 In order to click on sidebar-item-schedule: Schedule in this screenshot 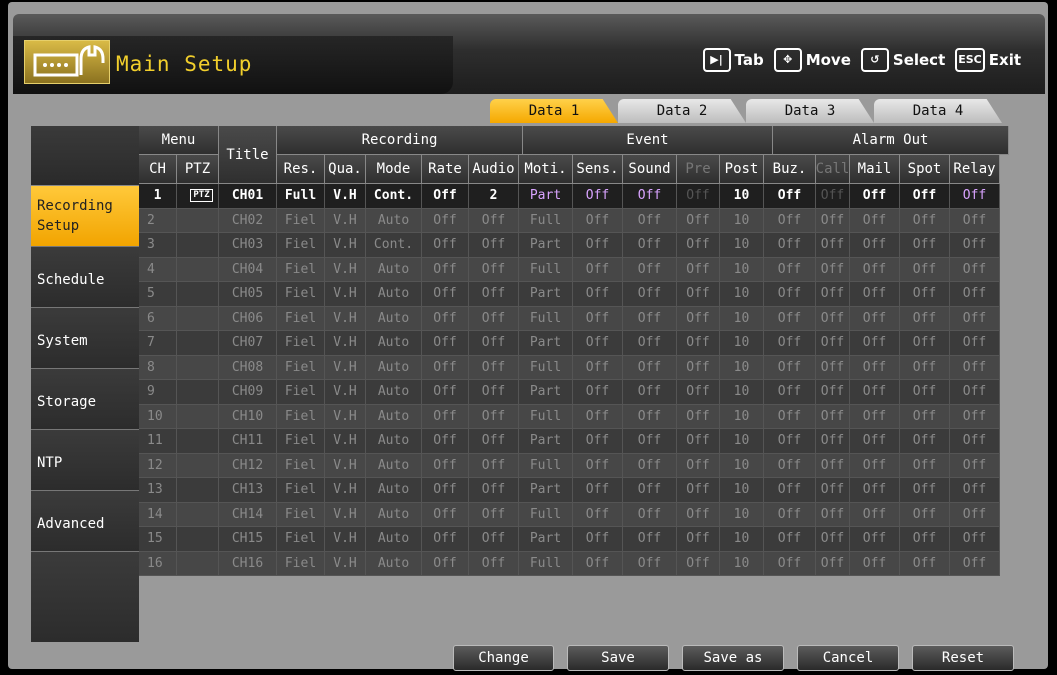, I will do `click(85, 277)`.